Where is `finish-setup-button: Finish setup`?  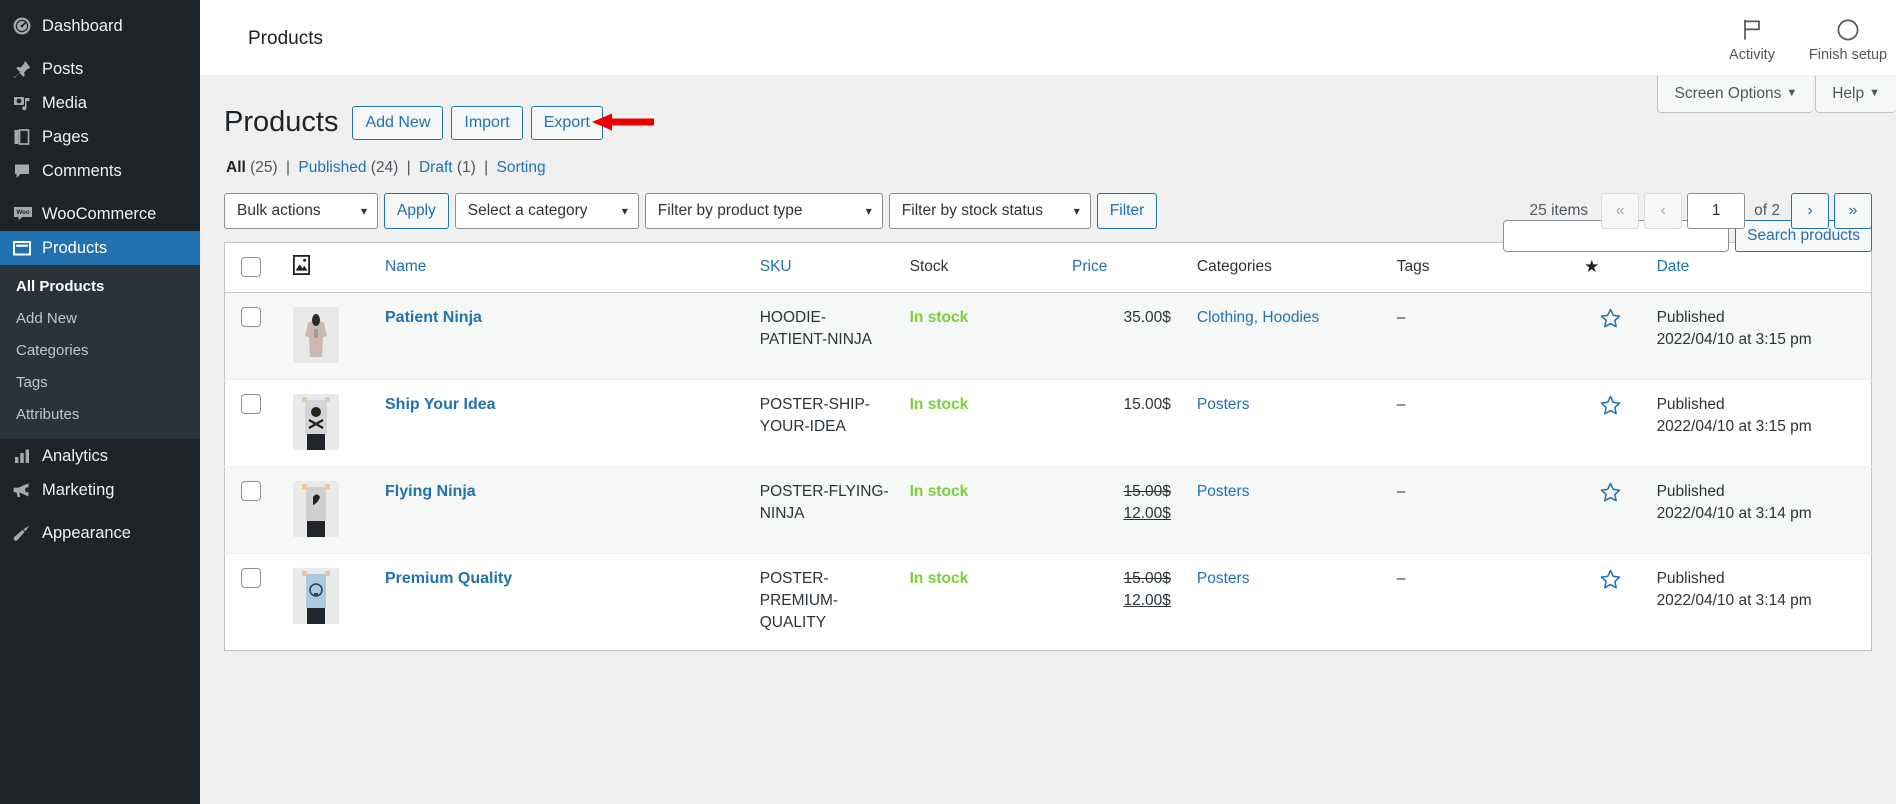 finish-setup-button: Finish setup is located at coordinates (1848, 38).